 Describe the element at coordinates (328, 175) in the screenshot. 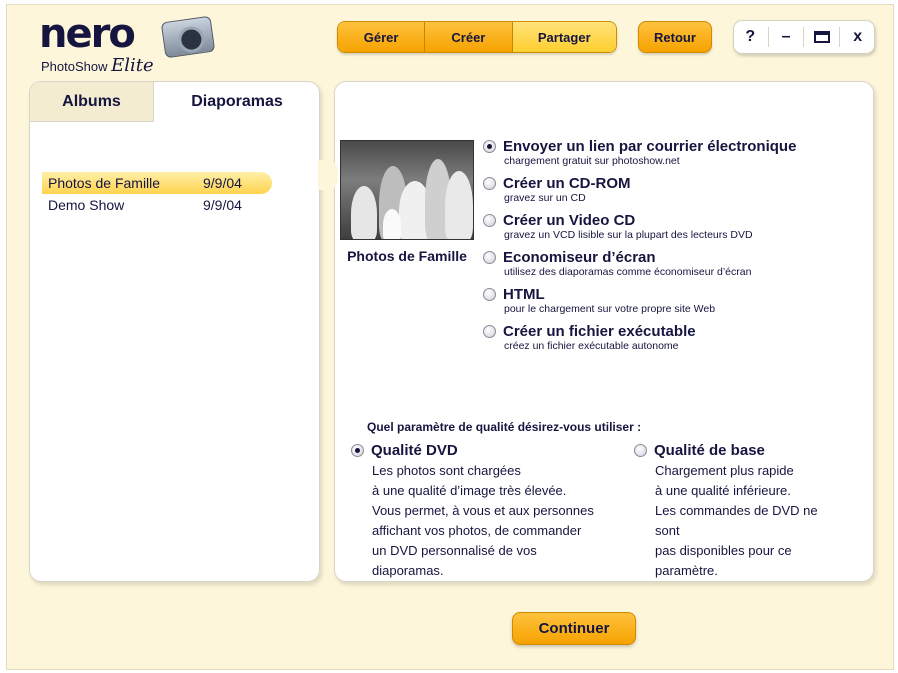

I see `panel-connector` at that location.